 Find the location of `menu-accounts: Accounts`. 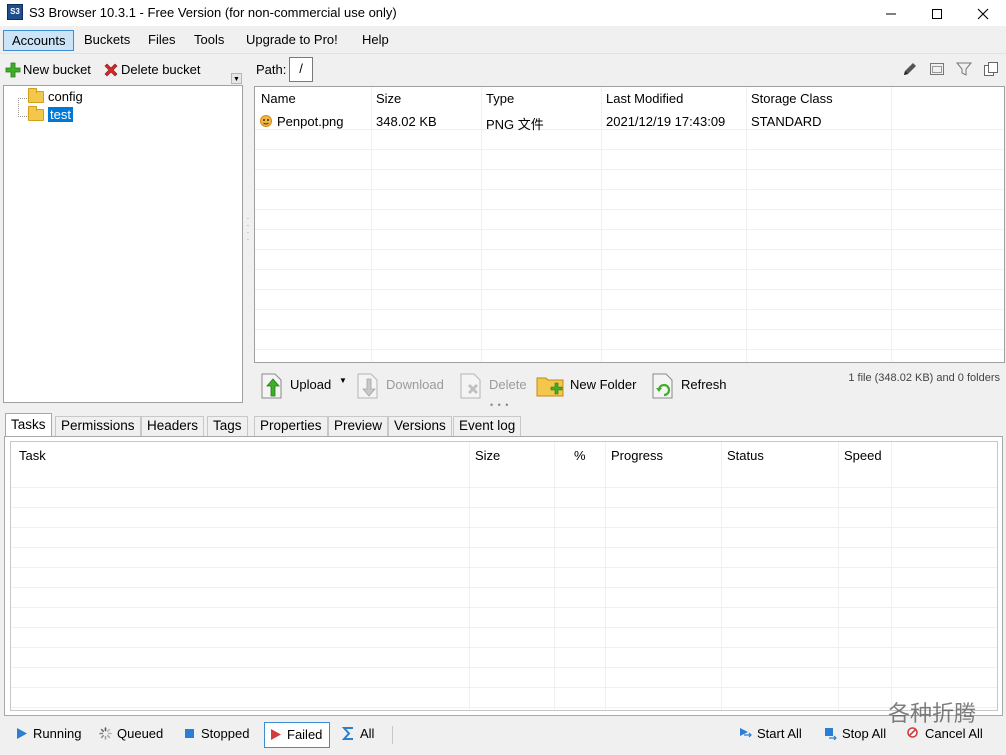

menu-accounts: Accounts is located at coordinates (39, 40).